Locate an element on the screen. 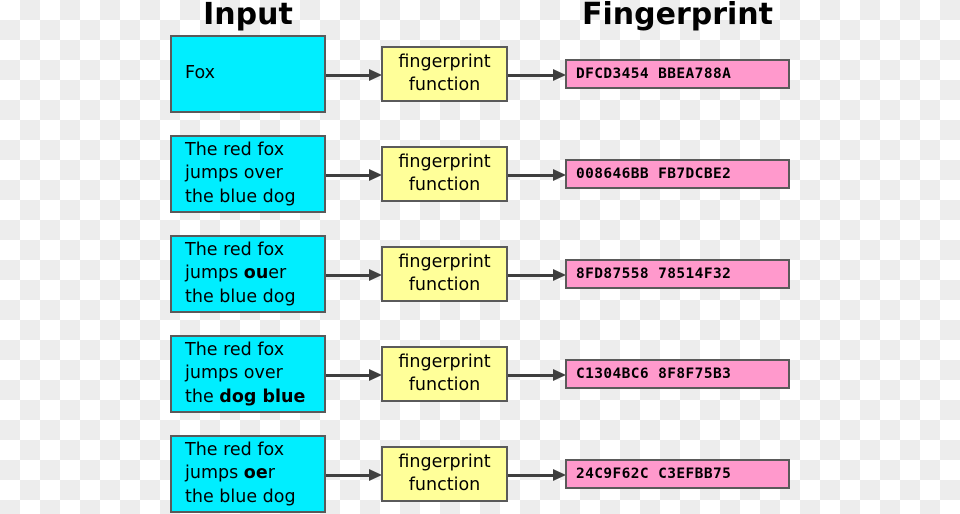 The height and width of the screenshot is (514, 960). fingerprint-value: DFCD3454 BBEA788A is located at coordinates (654, 74).